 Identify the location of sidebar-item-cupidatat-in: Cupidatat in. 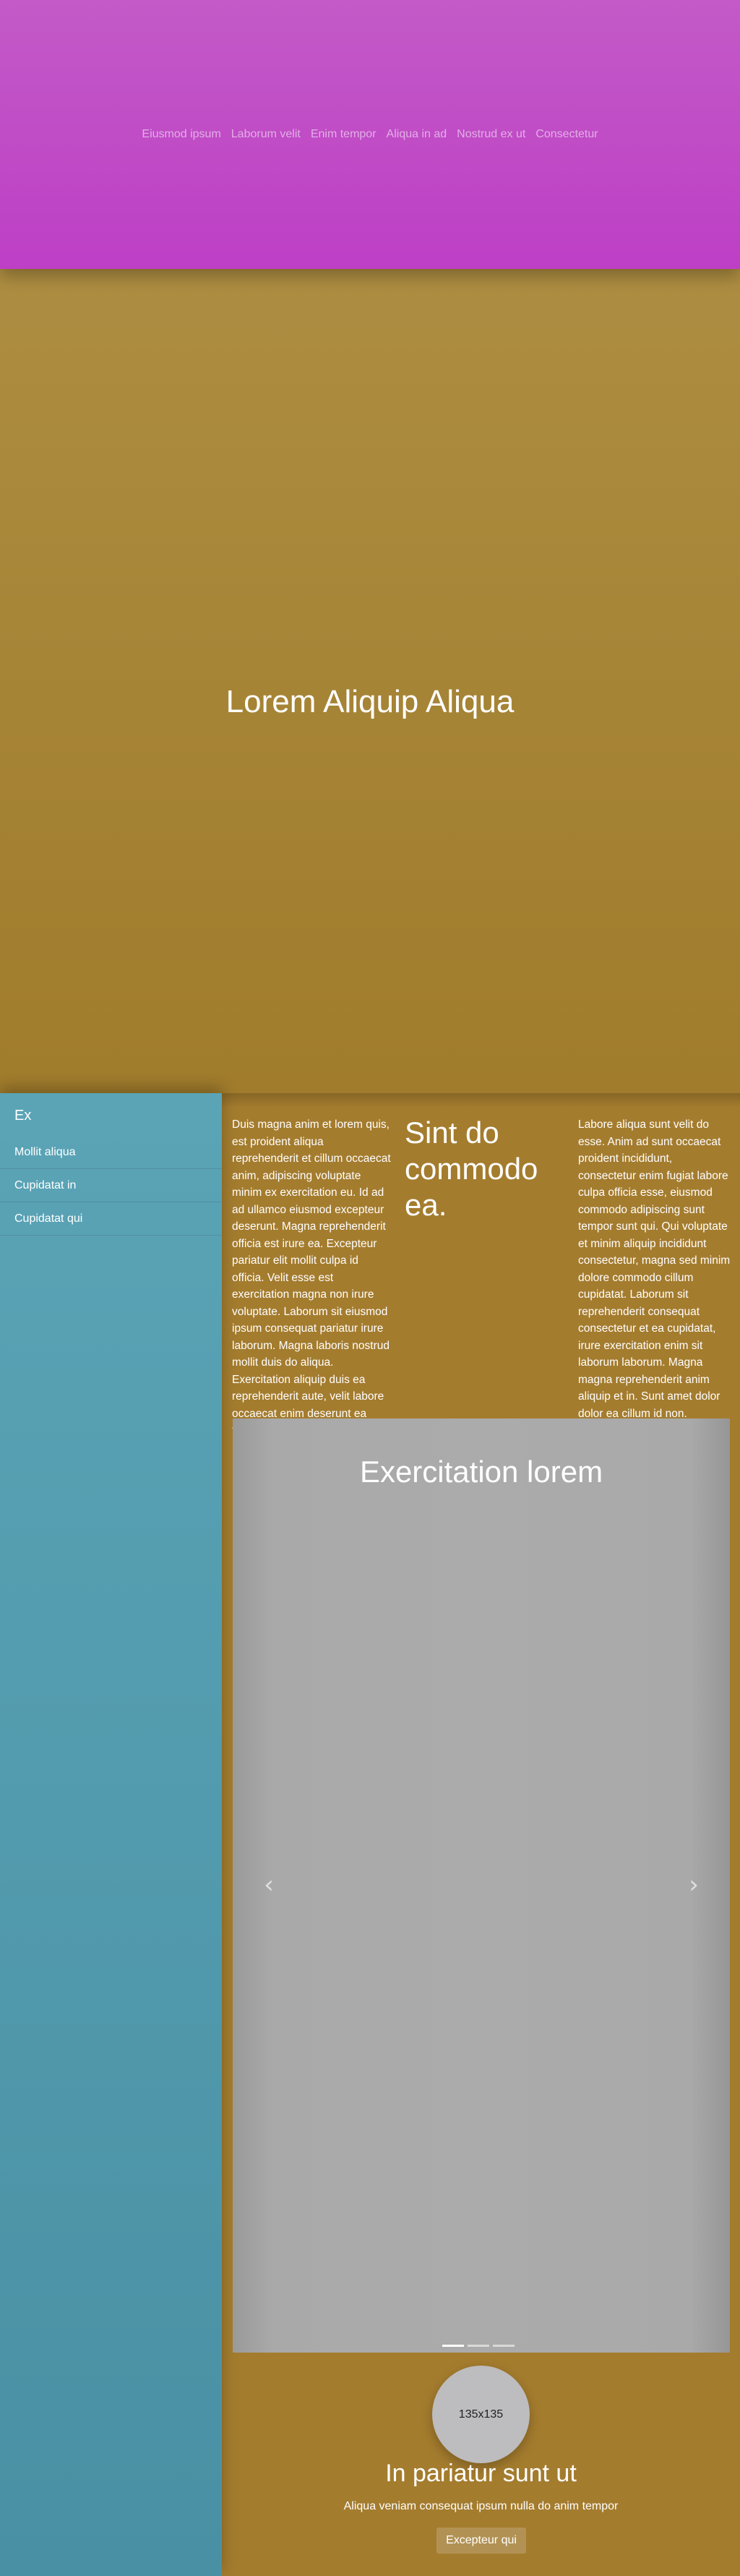
(111, 1185).